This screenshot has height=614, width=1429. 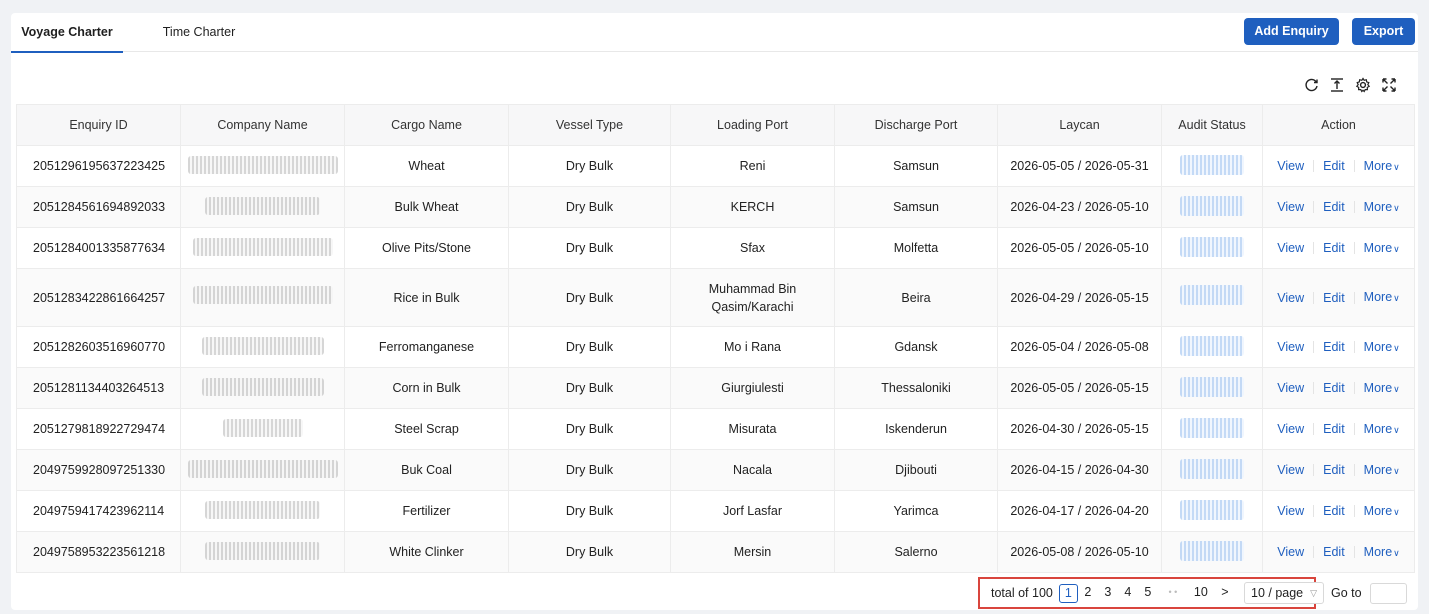 What do you see at coordinates (1068, 593) in the screenshot?
I see `page-1: 1` at bounding box center [1068, 593].